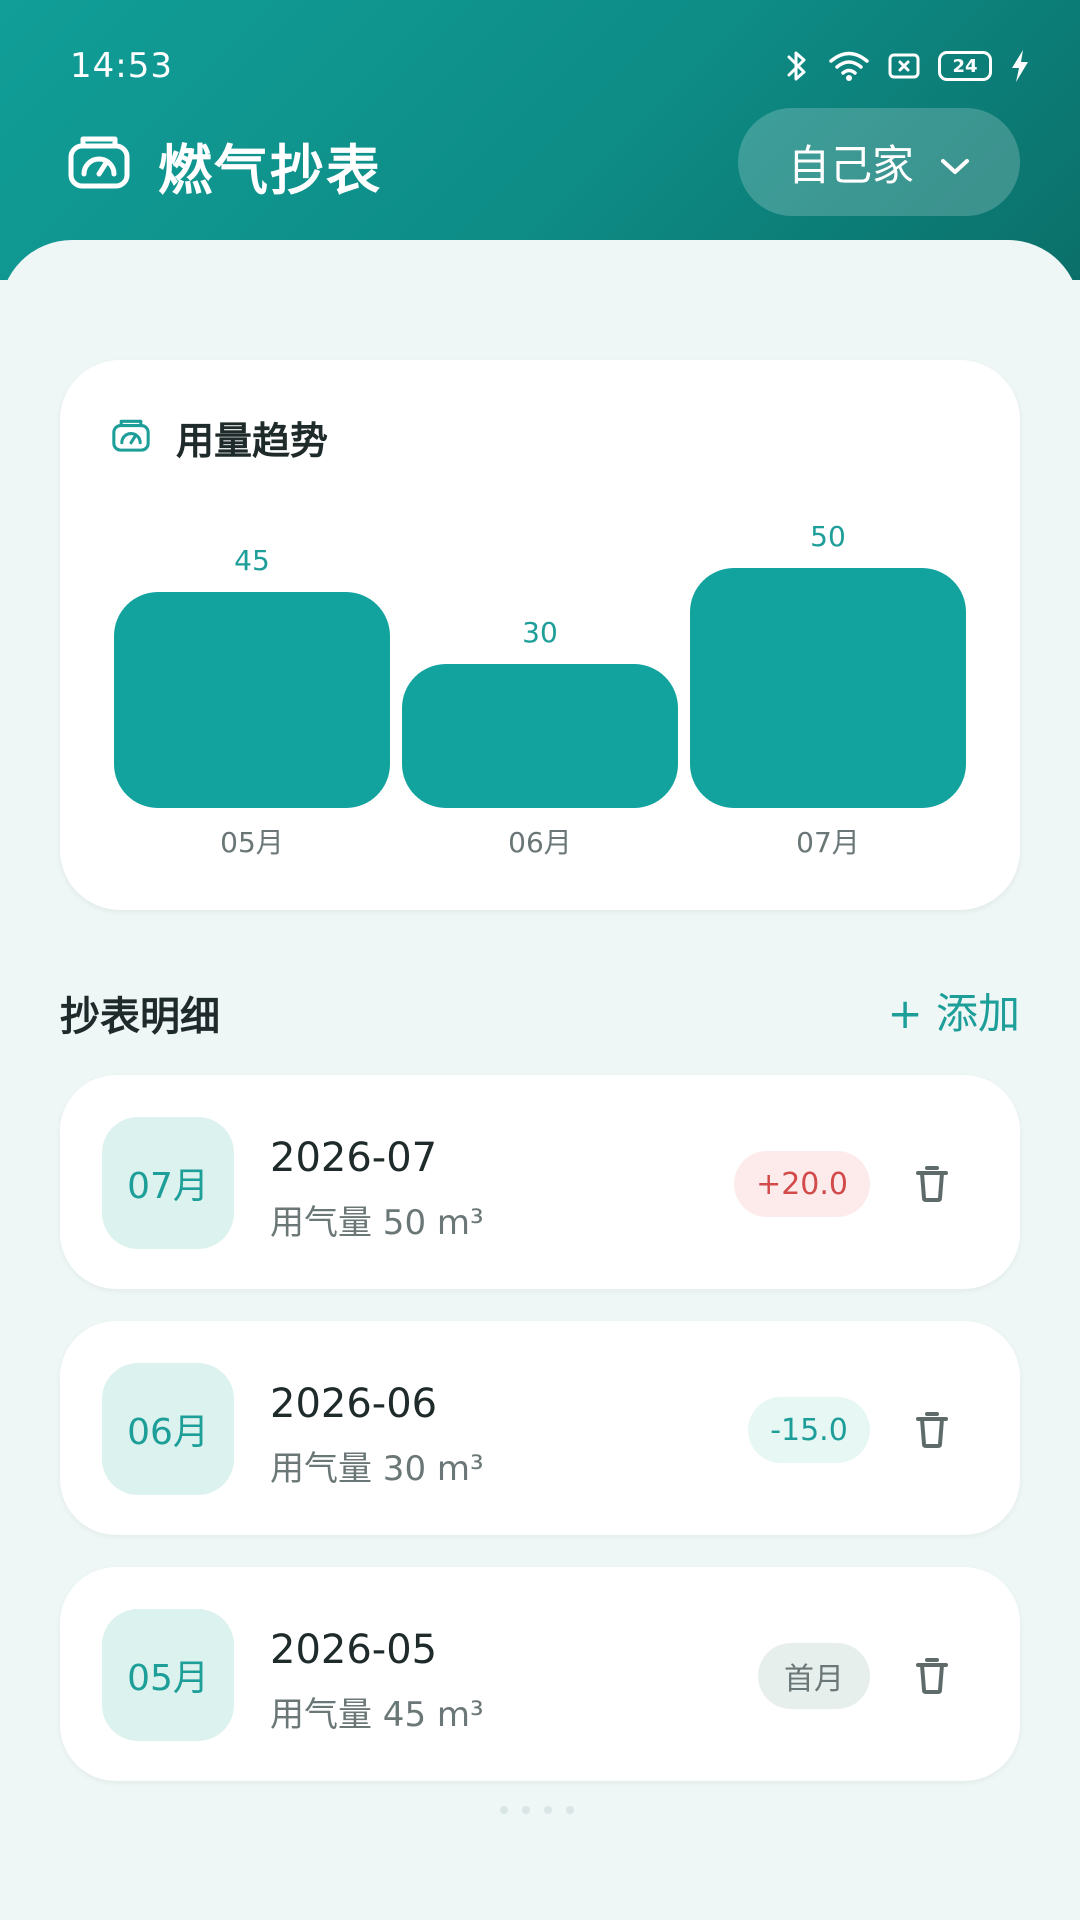 The image size is (1080, 1920). Describe the element at coordinates (354, 1404) in the screenshot. I see `record-date: 2026-06` at that location.